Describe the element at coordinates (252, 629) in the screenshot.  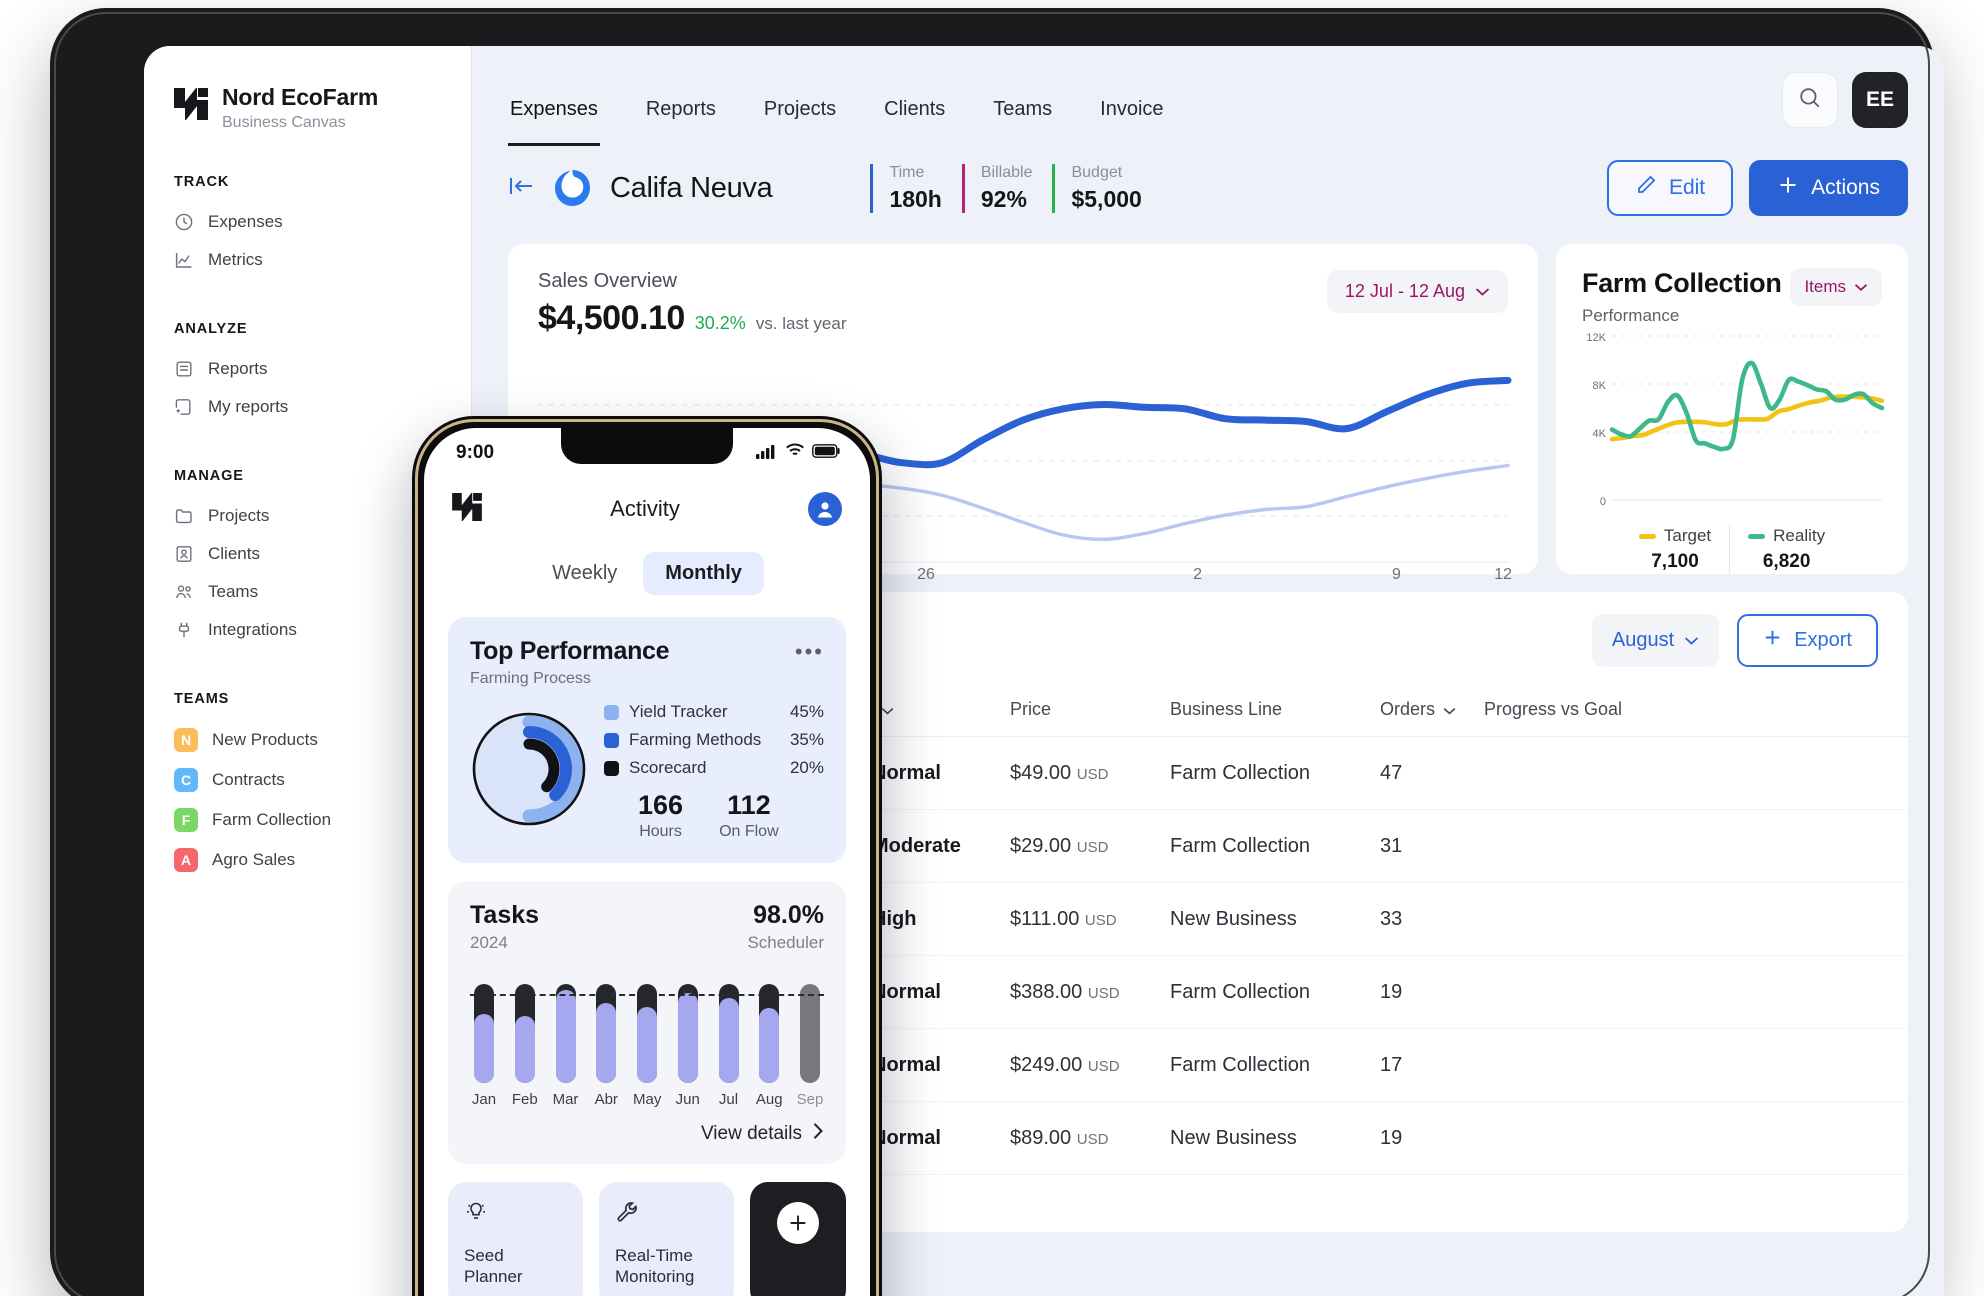
I see `sidebar-item-label: Integrations` at that location.